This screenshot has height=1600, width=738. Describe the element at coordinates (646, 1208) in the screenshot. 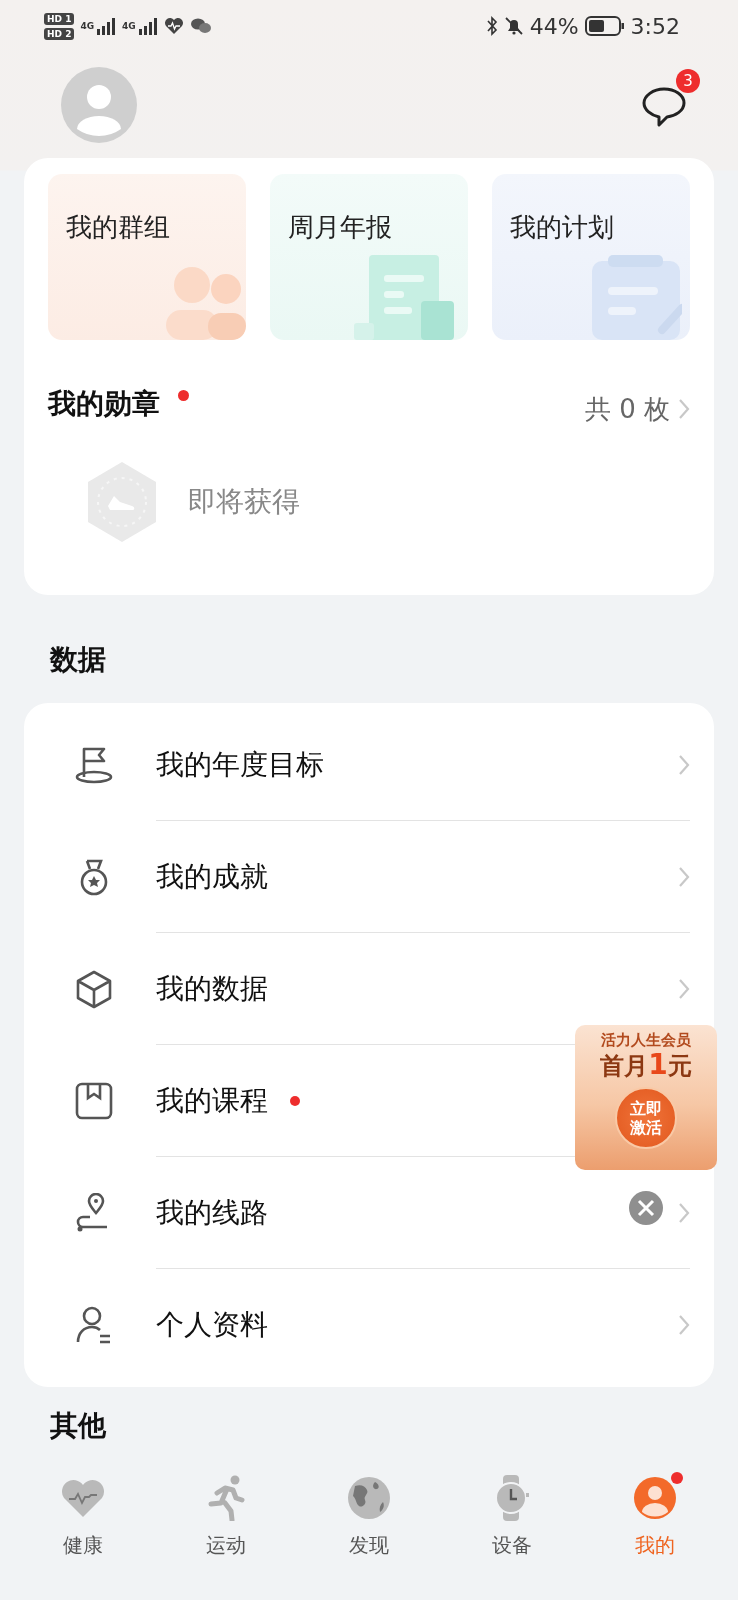

I see `close-icon` at that location.